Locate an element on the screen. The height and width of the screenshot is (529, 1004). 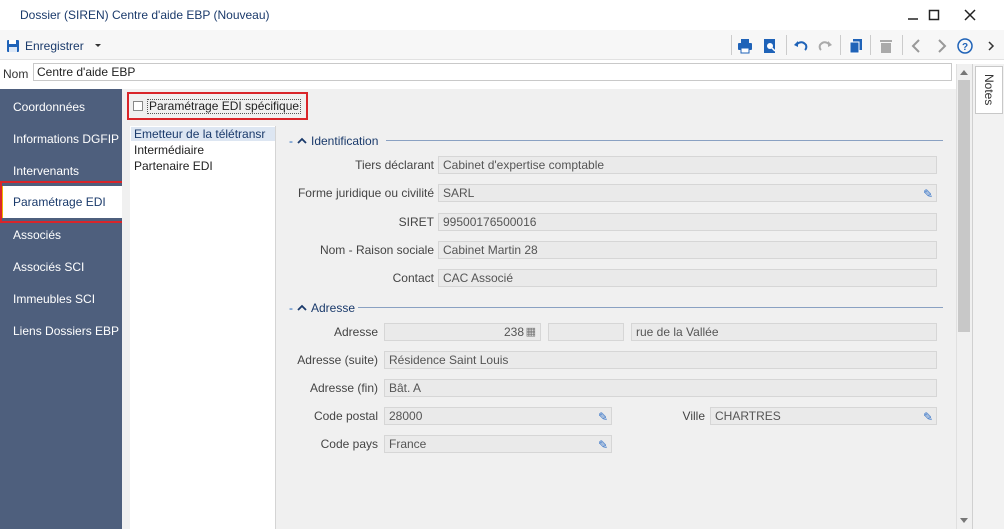
help-icon: ? is located at coordinates (965, 46).